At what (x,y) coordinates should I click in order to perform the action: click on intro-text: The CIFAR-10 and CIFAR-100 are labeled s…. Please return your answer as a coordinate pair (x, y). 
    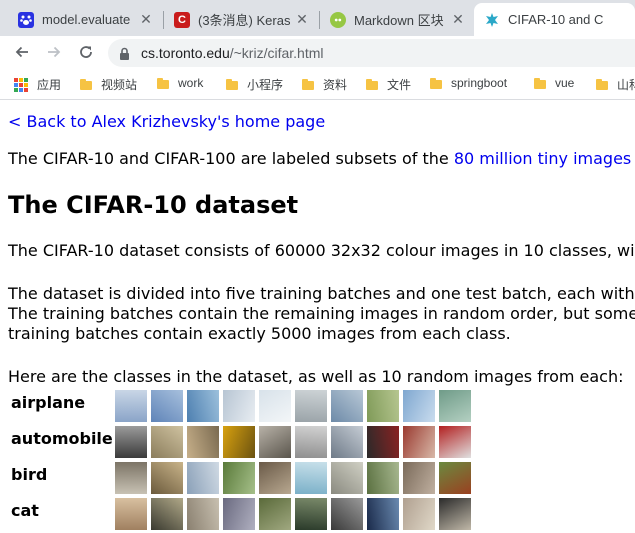
    Looking at the image, I should click on (231, 158).